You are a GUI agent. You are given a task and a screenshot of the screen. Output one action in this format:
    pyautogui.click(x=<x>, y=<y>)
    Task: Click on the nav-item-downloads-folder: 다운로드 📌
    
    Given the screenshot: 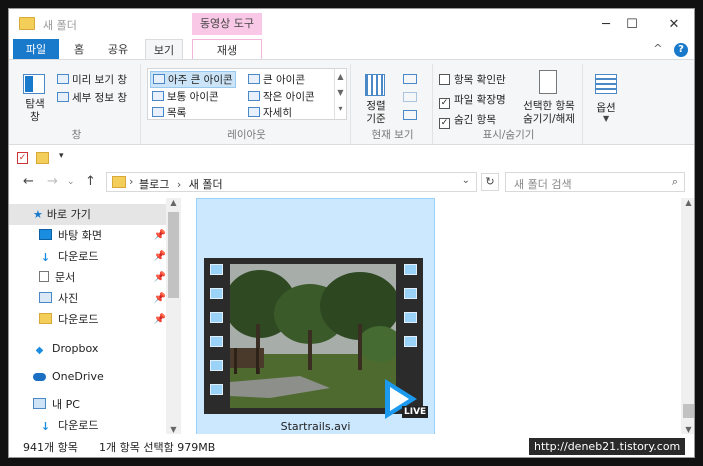 What is the action you would take?
    pyautogui.click(x=87, y=319)
    